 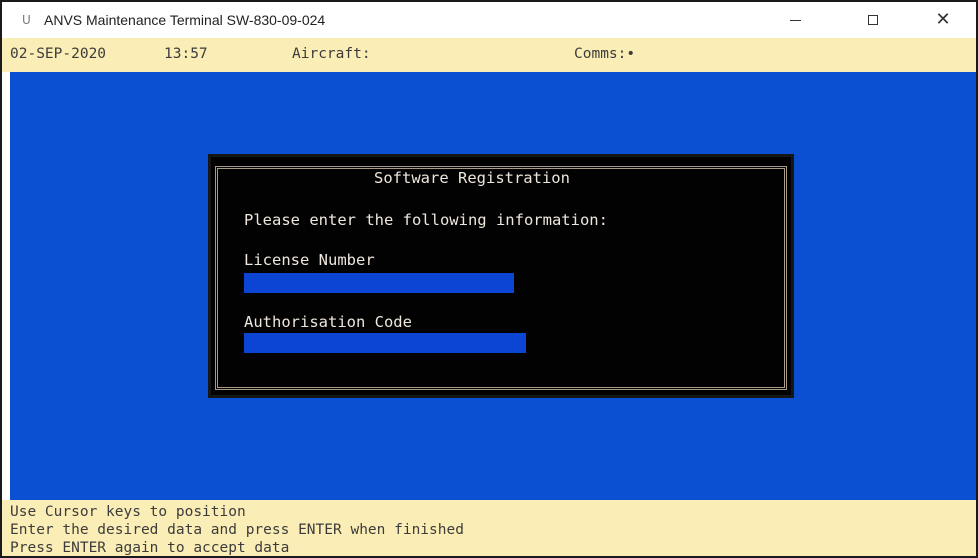 What do you see at coordinates (472, 178) in the screenshot?
I see `dialog-title: Software Registration` at bounding box center [472, 178].